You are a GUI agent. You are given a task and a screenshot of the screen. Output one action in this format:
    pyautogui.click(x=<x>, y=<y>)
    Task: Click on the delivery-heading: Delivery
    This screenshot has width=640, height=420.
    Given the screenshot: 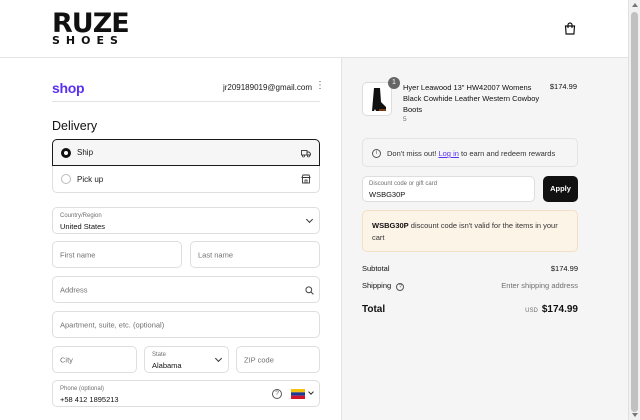 What is the action you would take?
    pyautogui.click(x=75, y=126)
    